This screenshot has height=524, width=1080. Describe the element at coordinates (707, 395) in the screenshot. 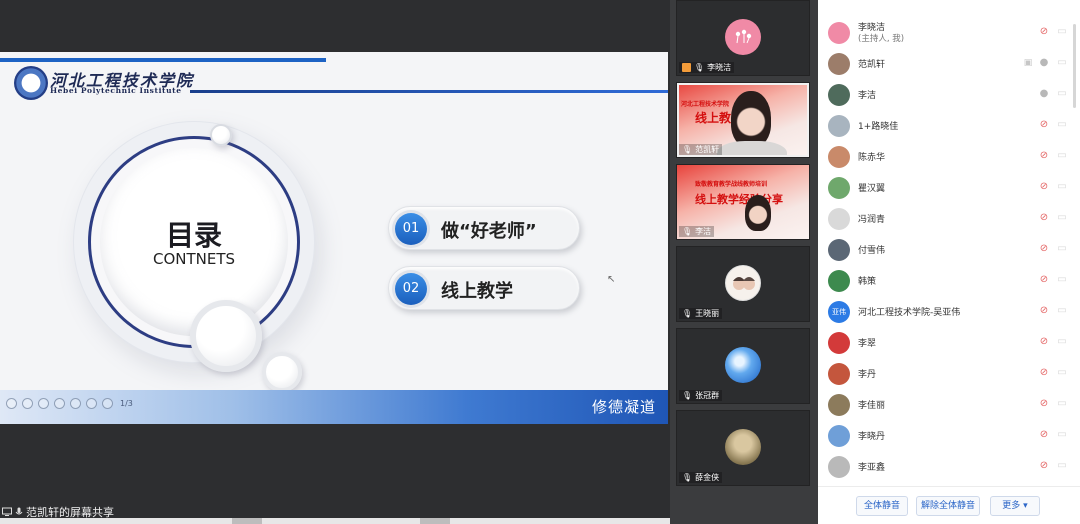

I see `tile-name: 张冠群` at that location.